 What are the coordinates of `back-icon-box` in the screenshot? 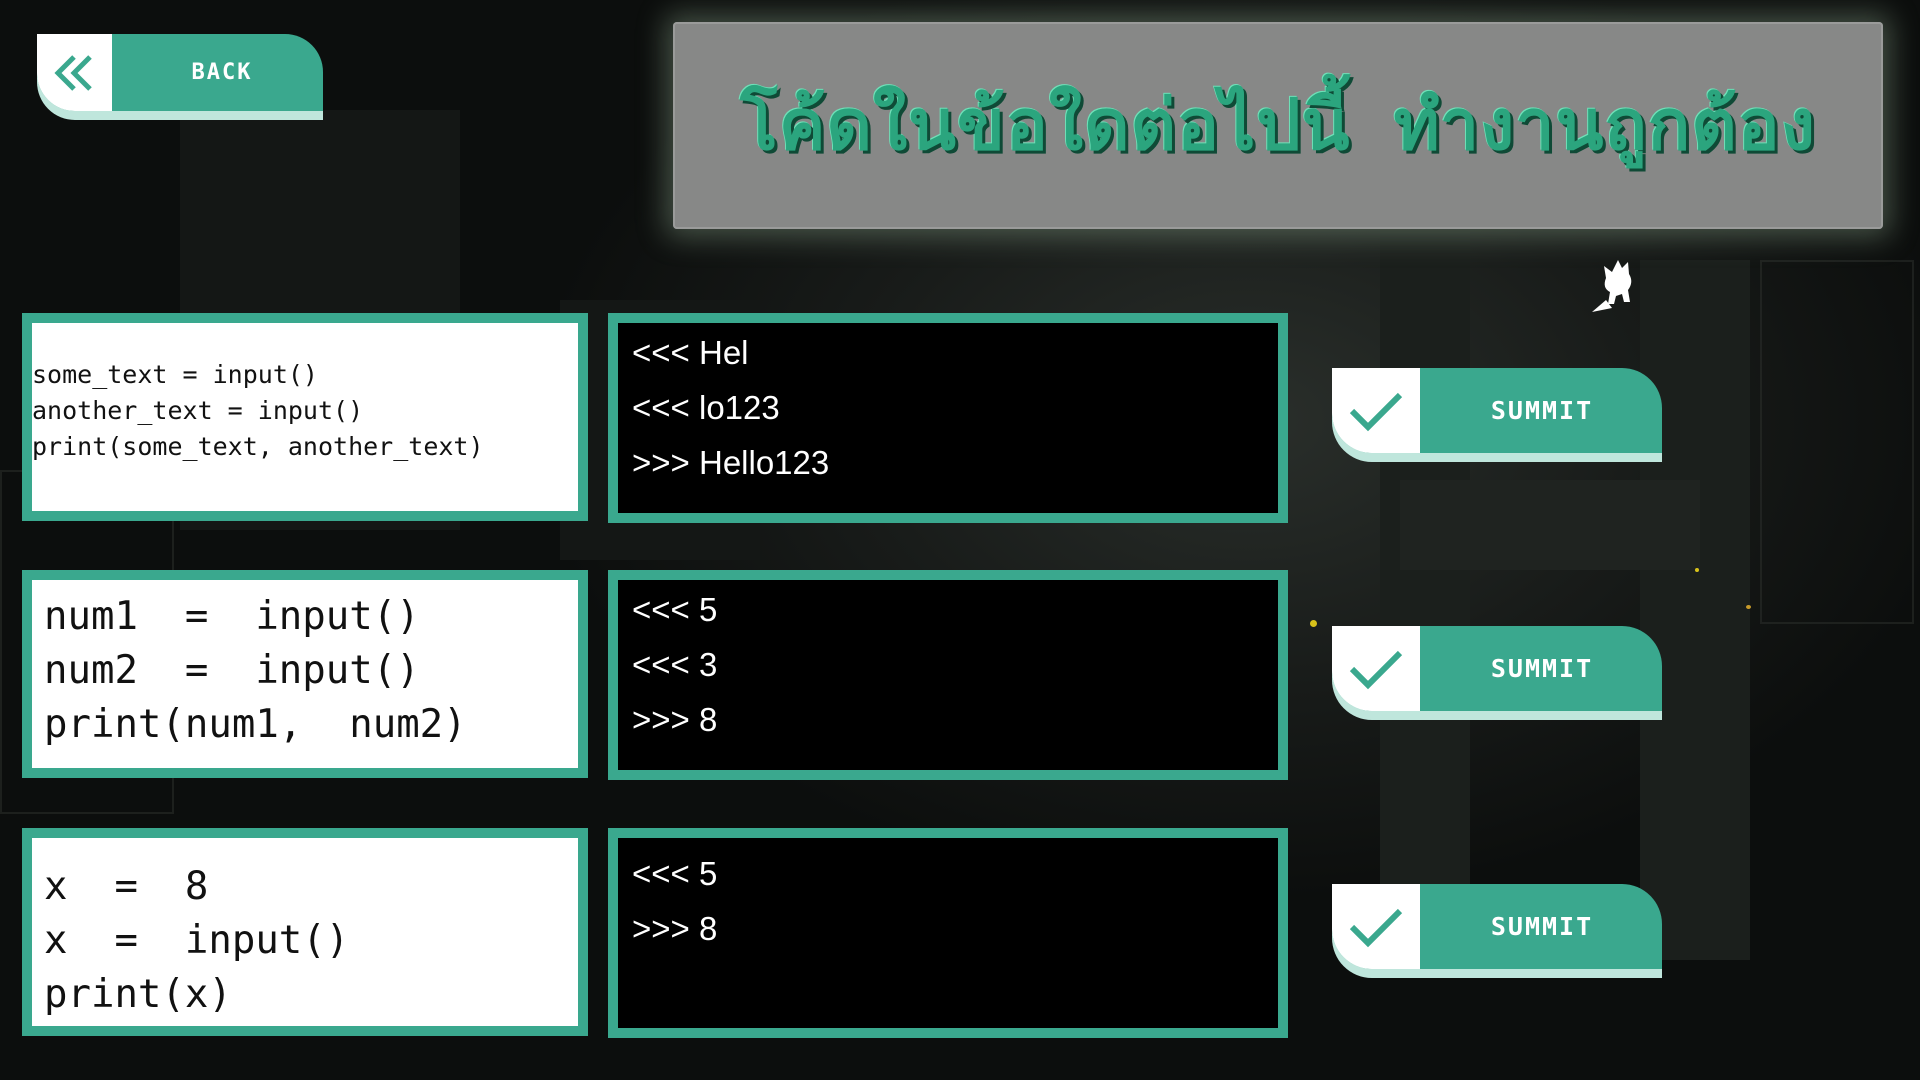 It's located at (74, 72).